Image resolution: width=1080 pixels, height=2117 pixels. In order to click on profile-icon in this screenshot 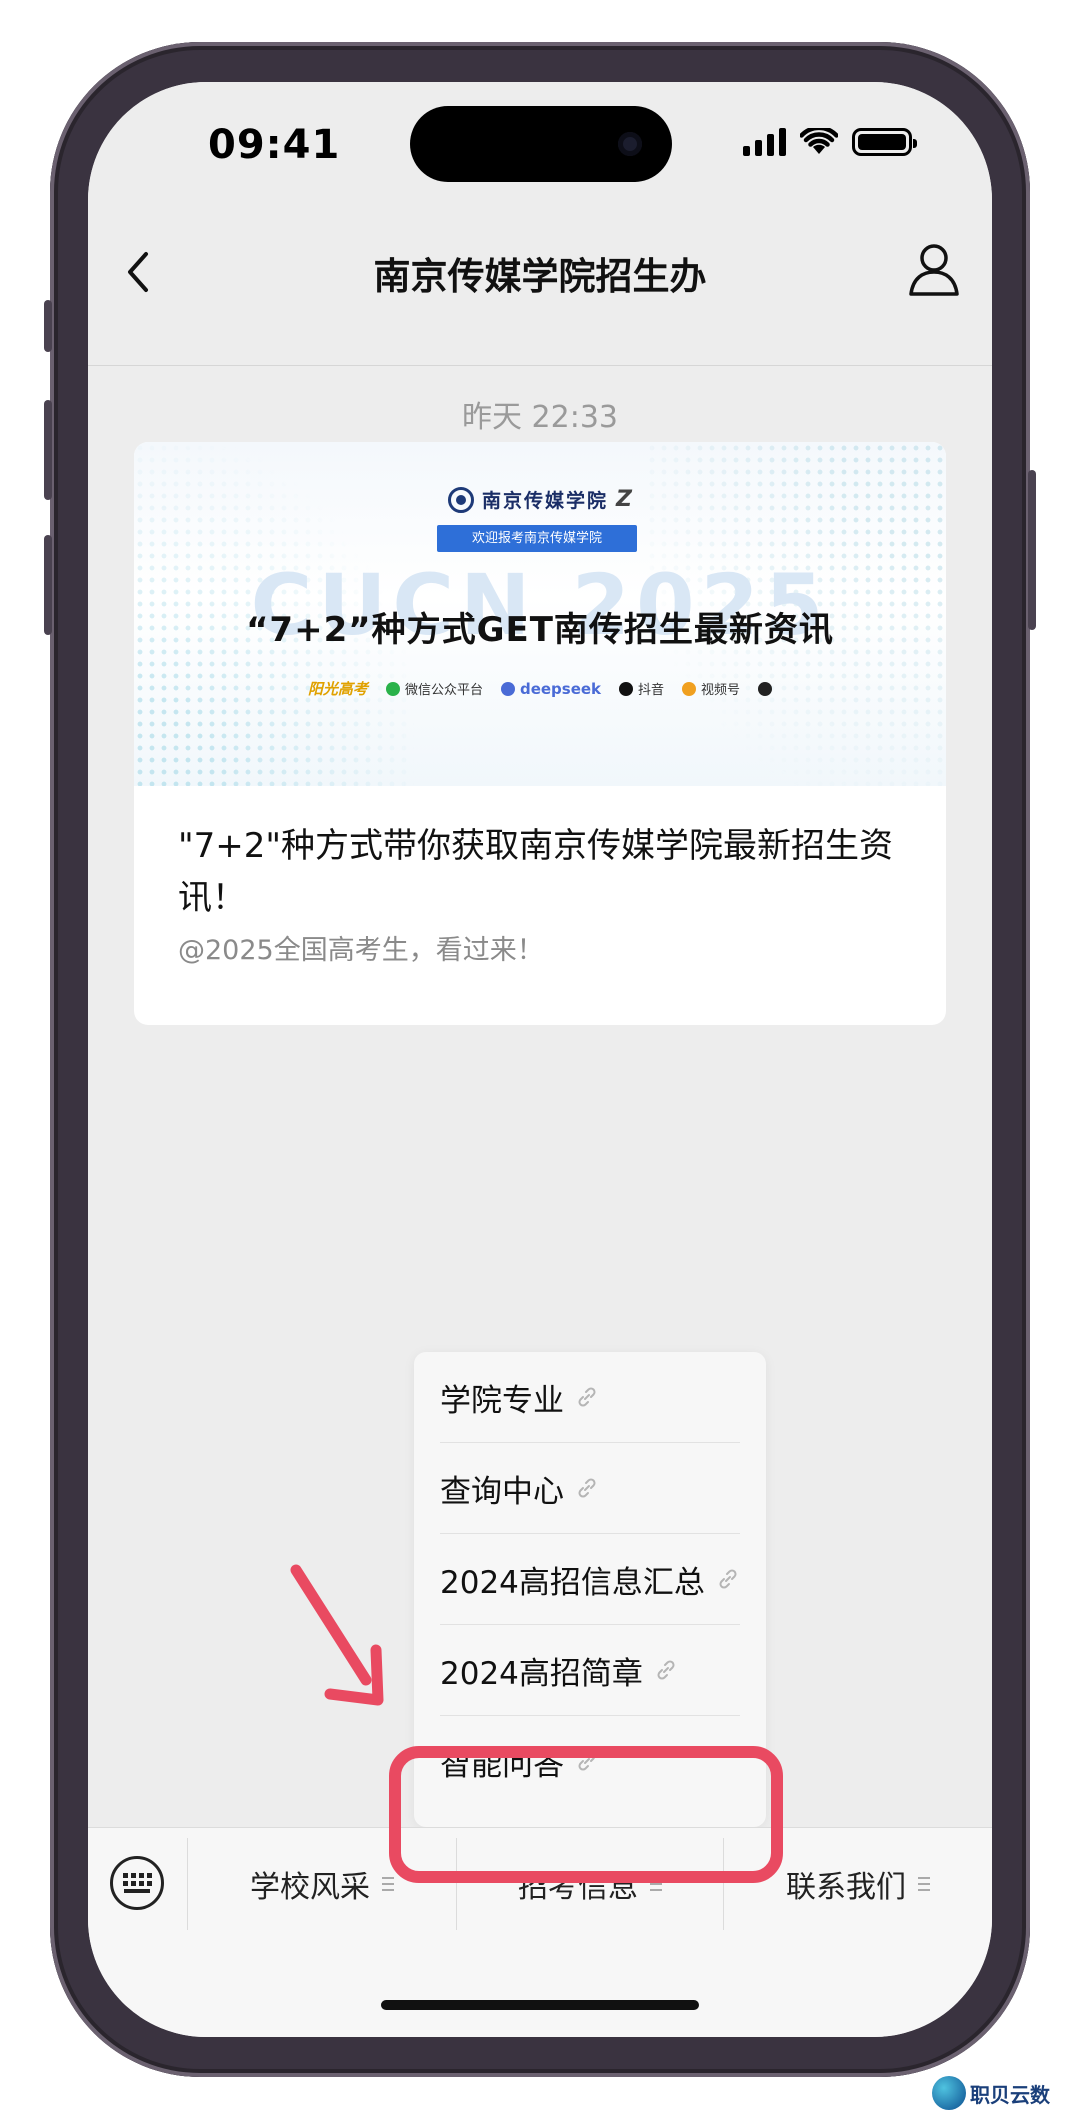, I will do `click(934, 268)`.